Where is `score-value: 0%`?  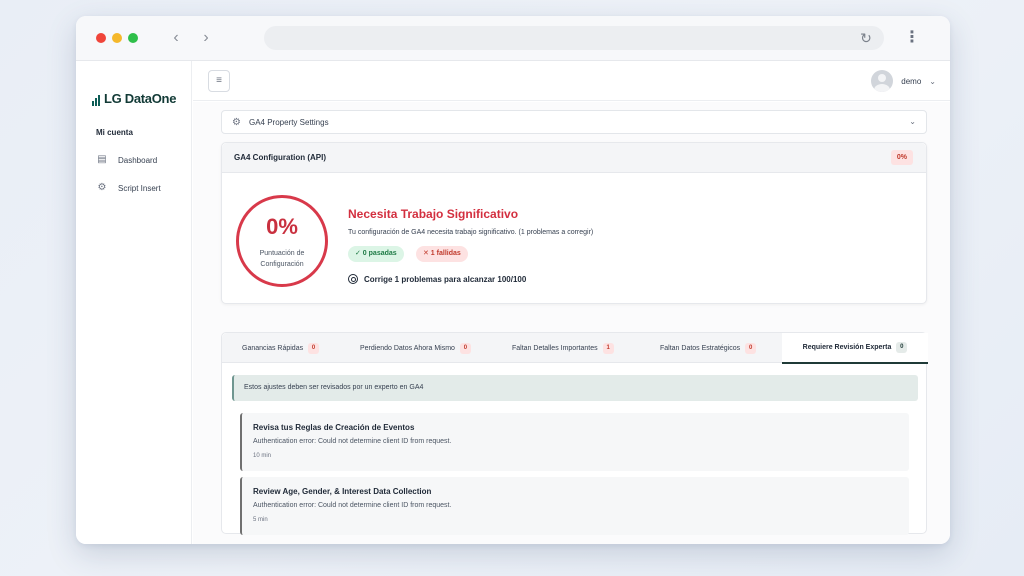
score-value: 0% is located at coordinates (282, 226).